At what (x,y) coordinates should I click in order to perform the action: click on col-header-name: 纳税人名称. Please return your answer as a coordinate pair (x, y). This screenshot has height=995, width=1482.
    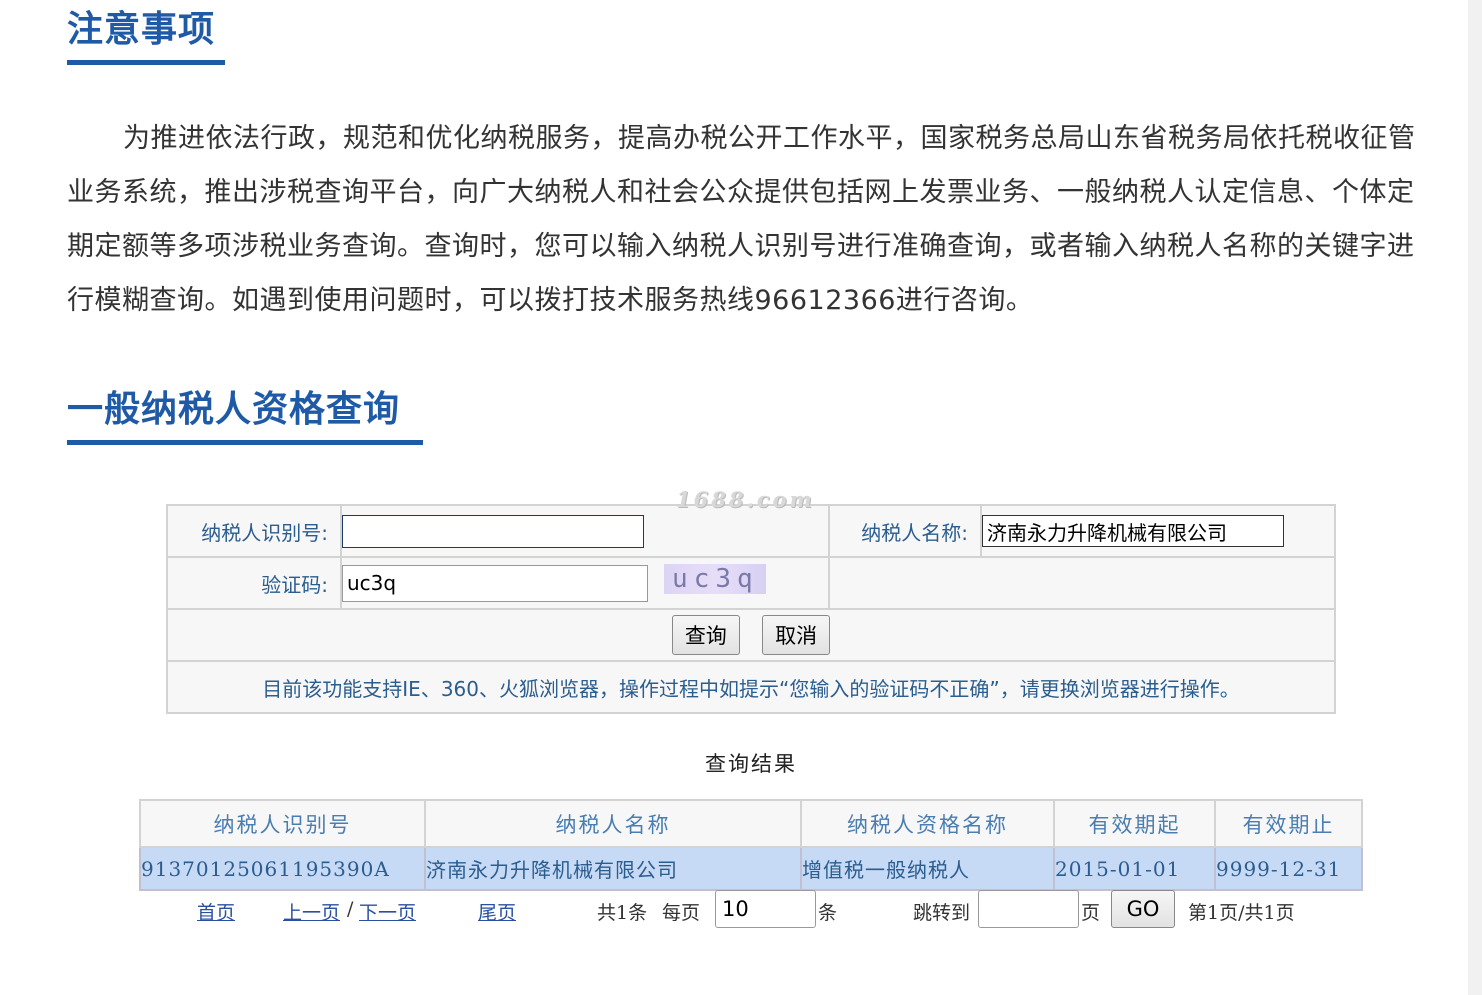
    Looking at the image, I should click on (613, 823).